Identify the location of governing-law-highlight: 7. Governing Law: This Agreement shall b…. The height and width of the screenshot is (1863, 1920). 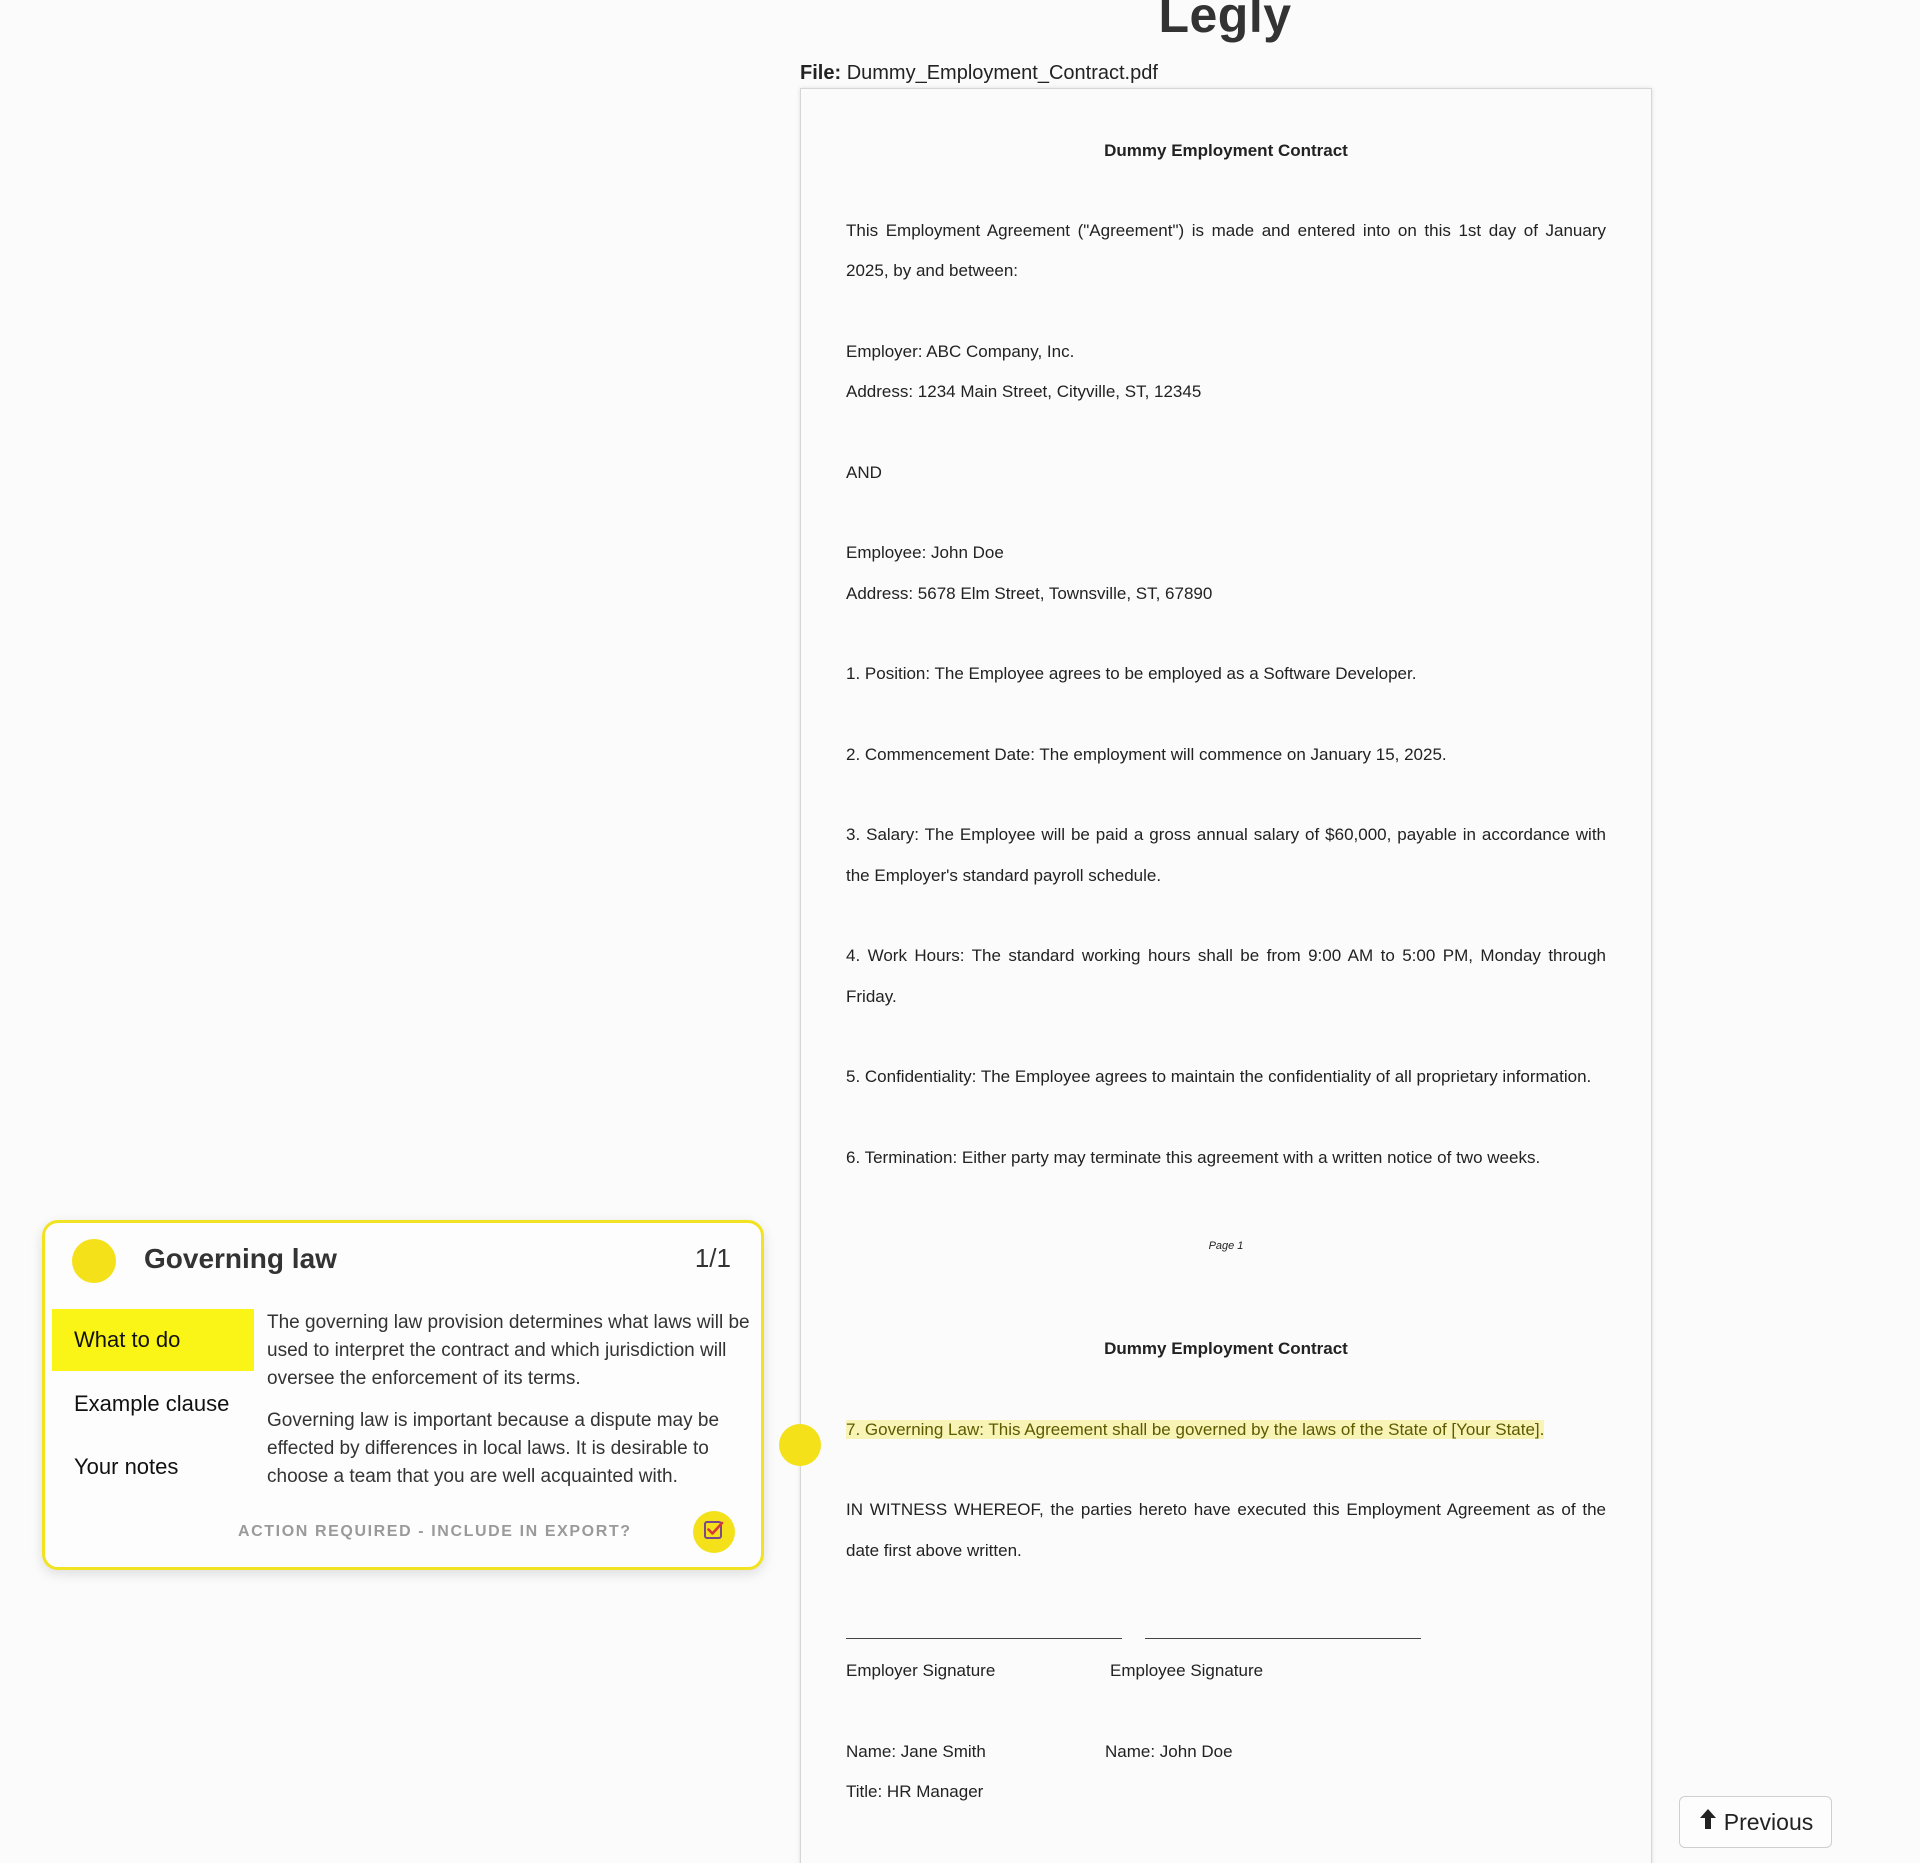
(1195, 1429).